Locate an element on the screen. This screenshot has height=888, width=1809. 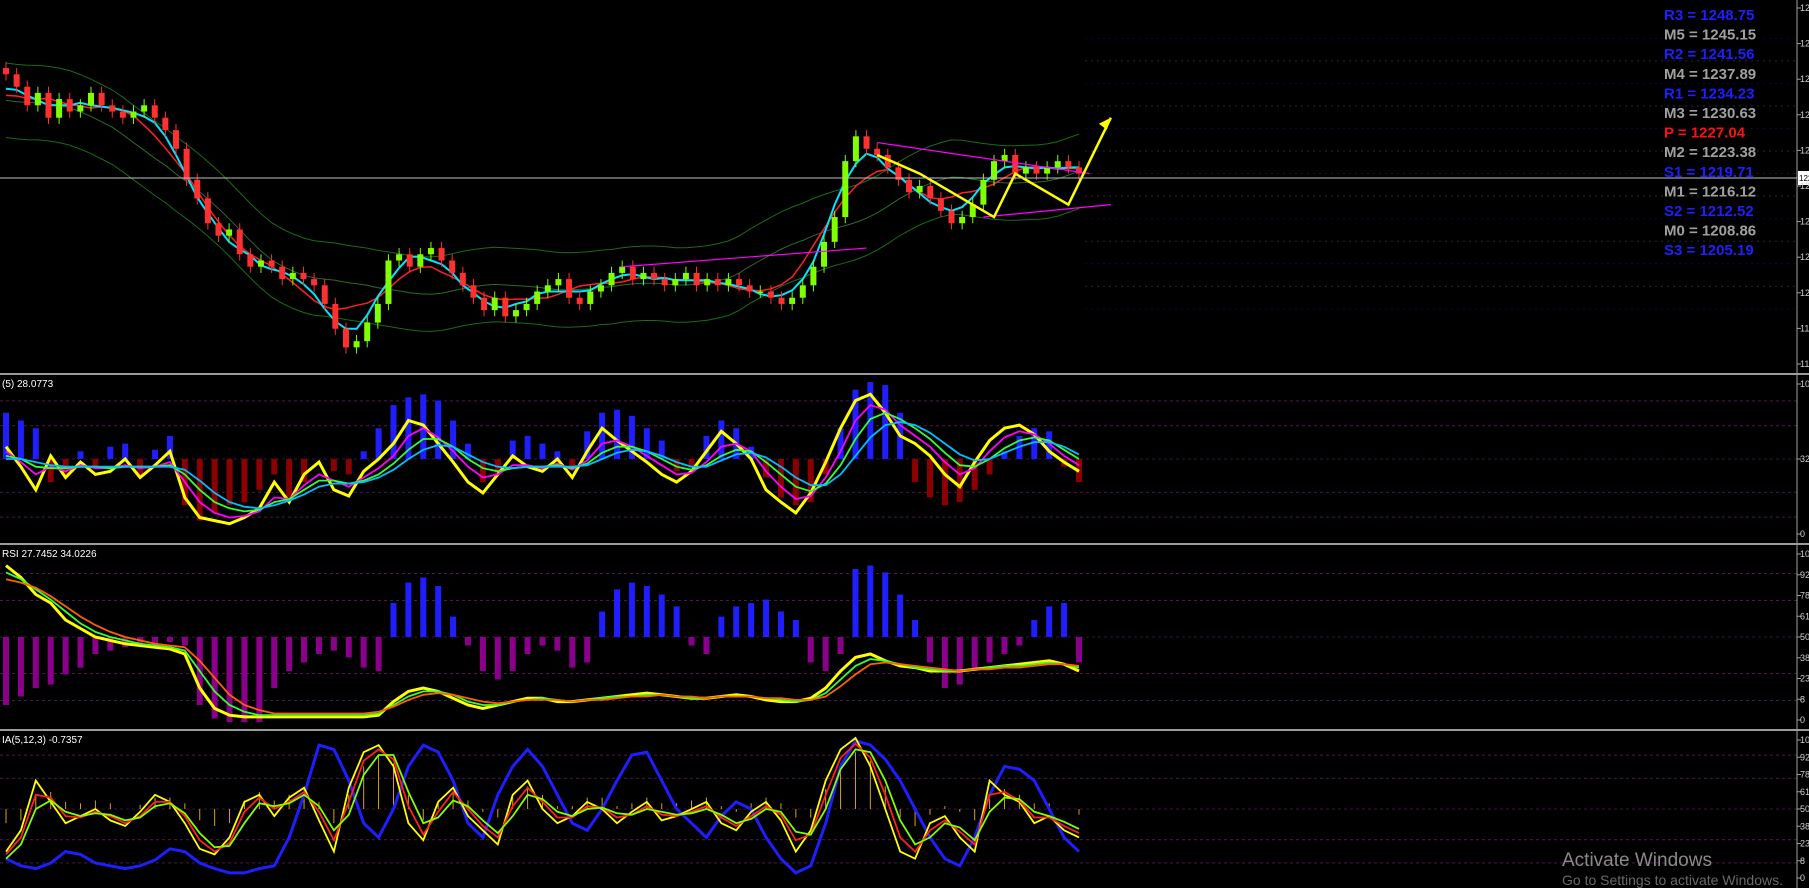
axis-tick-label: 92 is located at coordinates (1804, 757).